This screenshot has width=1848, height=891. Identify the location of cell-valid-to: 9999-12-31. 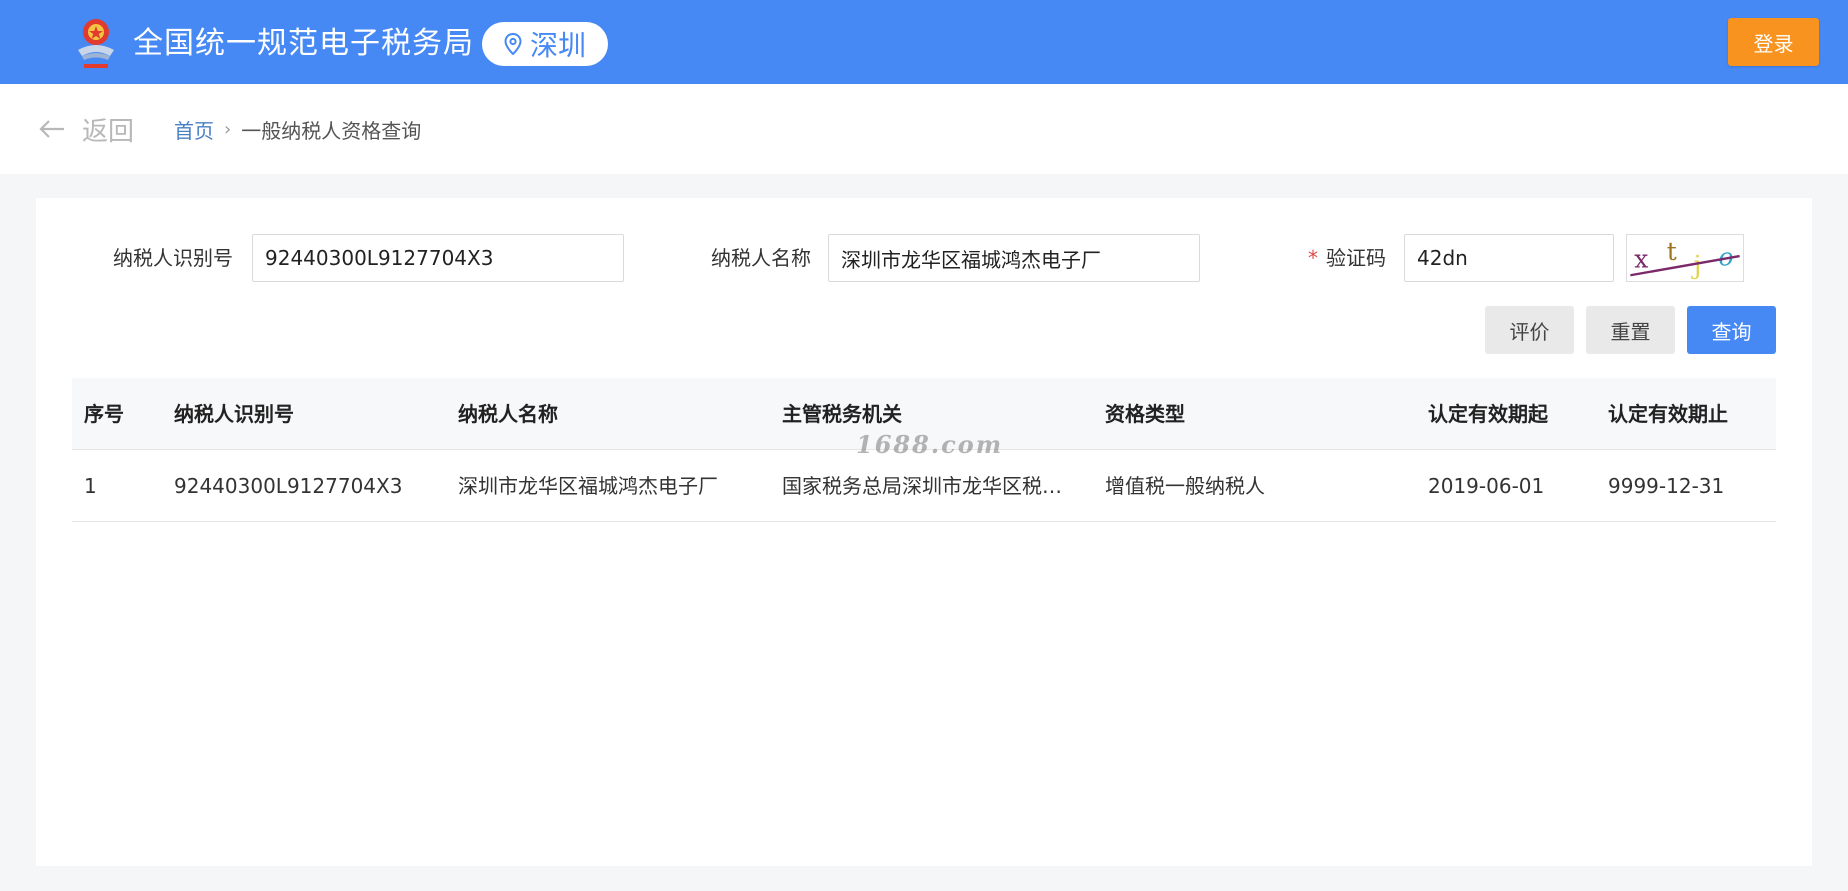
(1666, 486).